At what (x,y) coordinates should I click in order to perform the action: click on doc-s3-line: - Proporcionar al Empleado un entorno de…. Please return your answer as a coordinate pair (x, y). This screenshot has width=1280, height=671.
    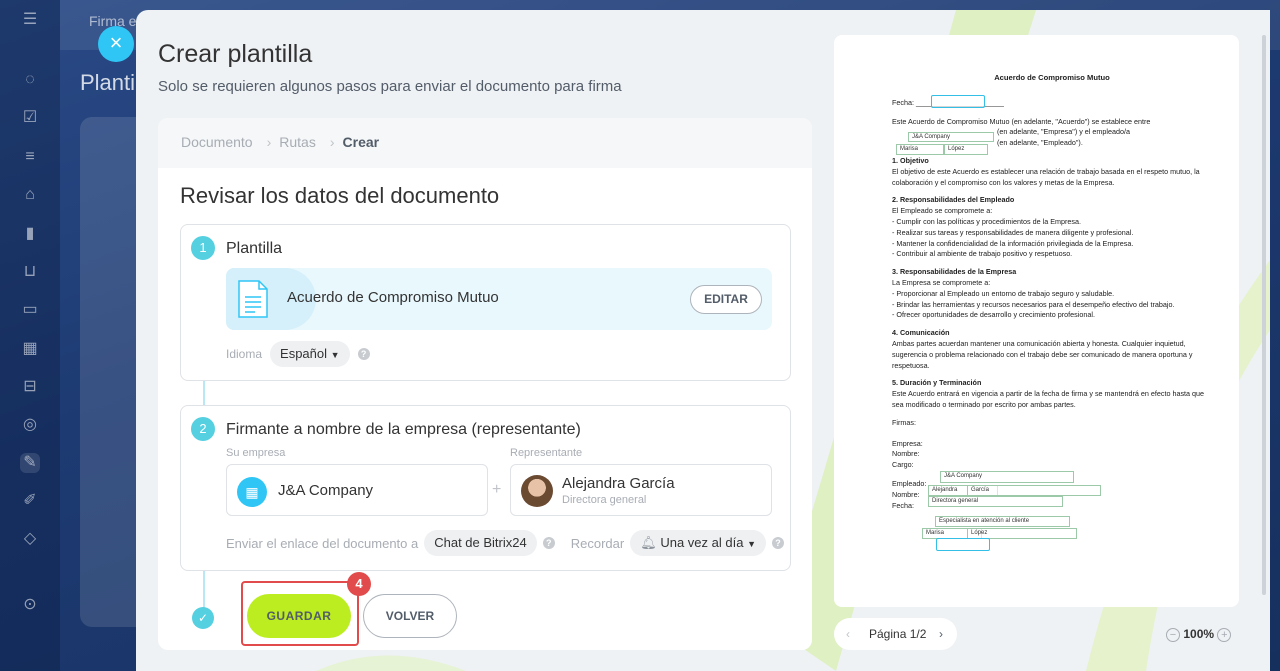
    Looking at the image, I should click on (1003, 293).